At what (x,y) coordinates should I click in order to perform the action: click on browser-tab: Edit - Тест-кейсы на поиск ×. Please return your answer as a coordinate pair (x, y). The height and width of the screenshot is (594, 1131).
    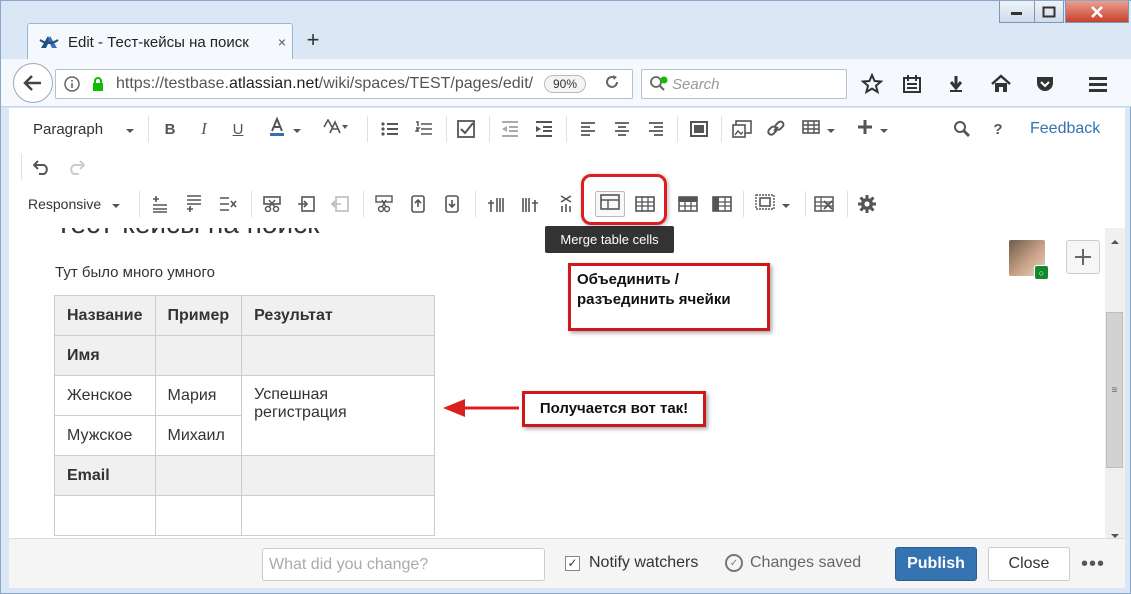
    Looking at the image, I should click on (160, 41).